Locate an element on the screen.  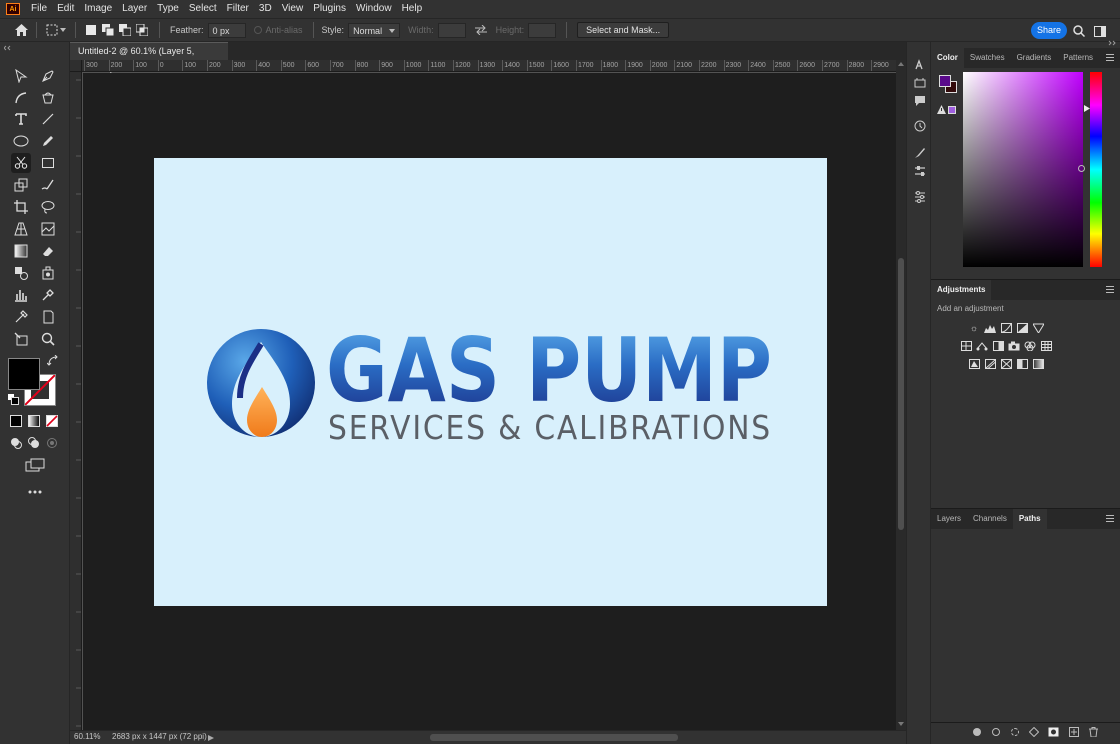
document-tab: Untitled-2 @ 60.1% (Layer 5, RGB/8#) * × is located at coordinates (149, 57).